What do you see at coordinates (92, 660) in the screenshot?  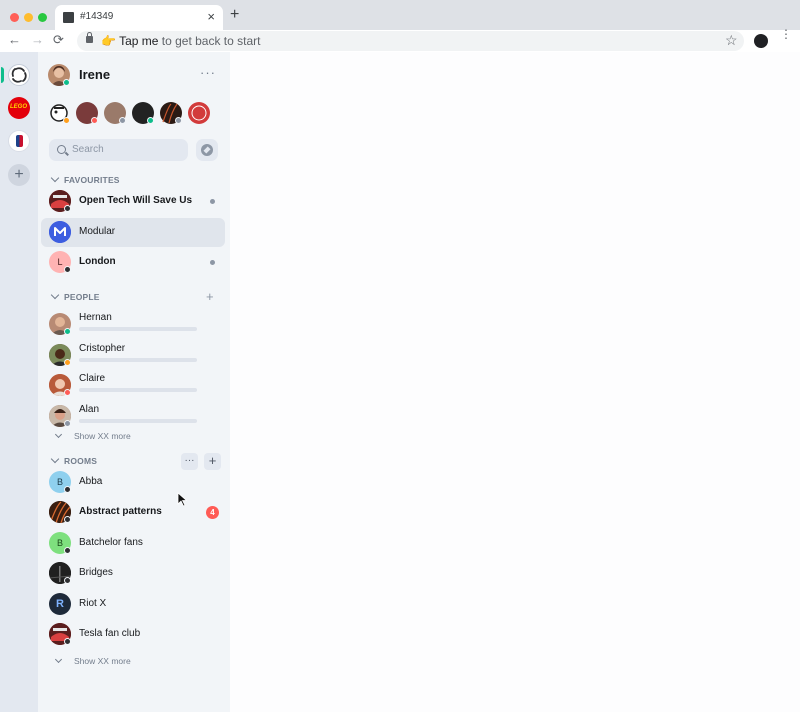 I see `rooms-show-more-button: Show XX more` at bounding box center [92, 660].